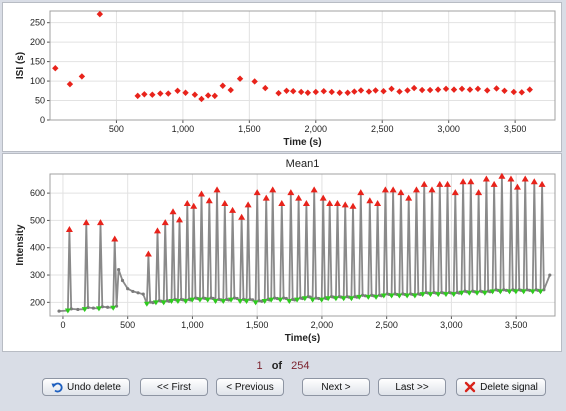 The height and width of the screenshot is (411, 566). What do you see at coordinates (37, 81) in the screenshot?
I see `y-tick-label: 100` at bounding box center [37, 81].